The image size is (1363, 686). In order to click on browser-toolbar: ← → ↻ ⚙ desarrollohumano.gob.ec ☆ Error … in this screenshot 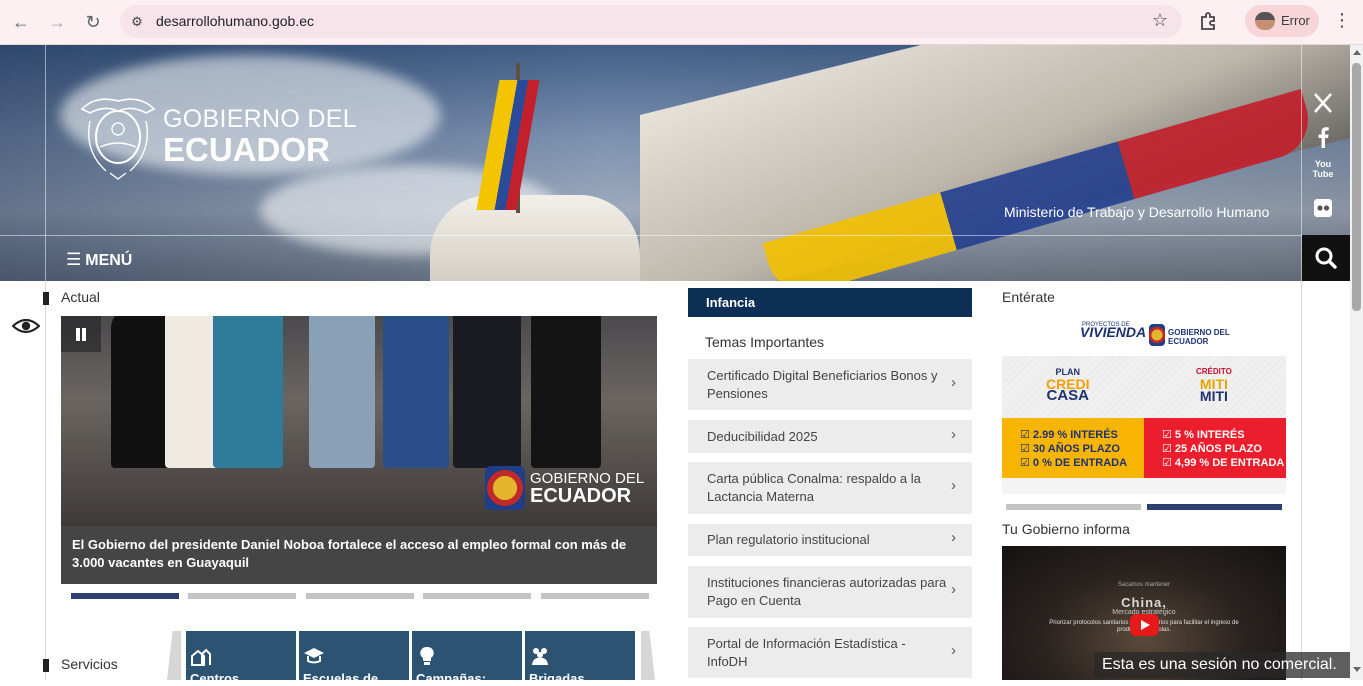, I will do `click(681, 22)`.